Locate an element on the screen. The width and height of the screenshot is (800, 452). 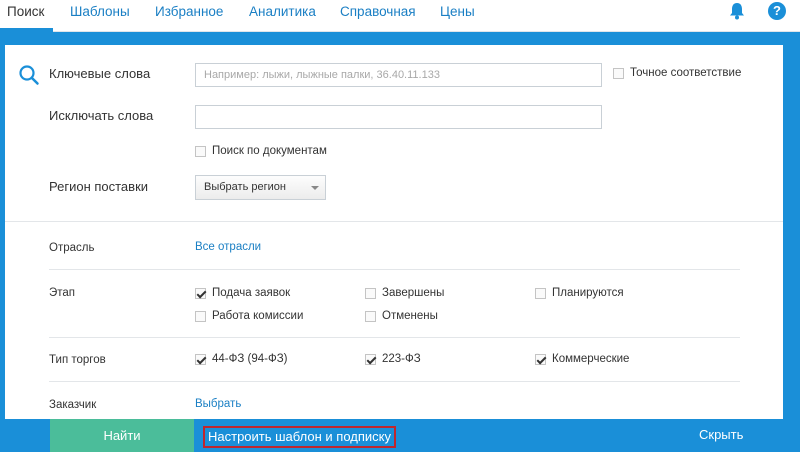
doc-search-box is located at coordinates (200, 151).